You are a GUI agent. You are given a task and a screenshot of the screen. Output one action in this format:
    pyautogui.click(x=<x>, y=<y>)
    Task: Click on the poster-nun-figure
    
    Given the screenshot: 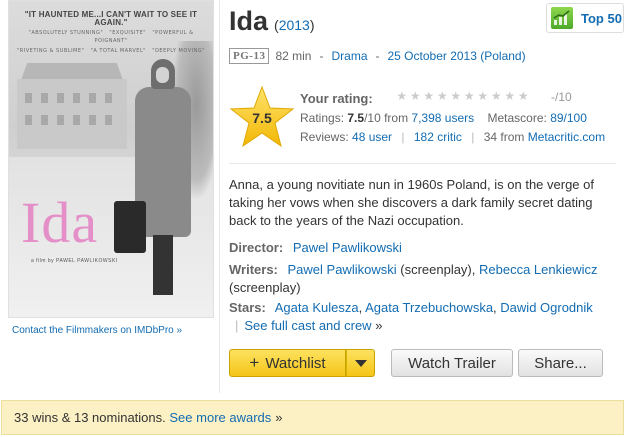 What is the action you would take?
    pyautogui.click(x=162, y=181)
    